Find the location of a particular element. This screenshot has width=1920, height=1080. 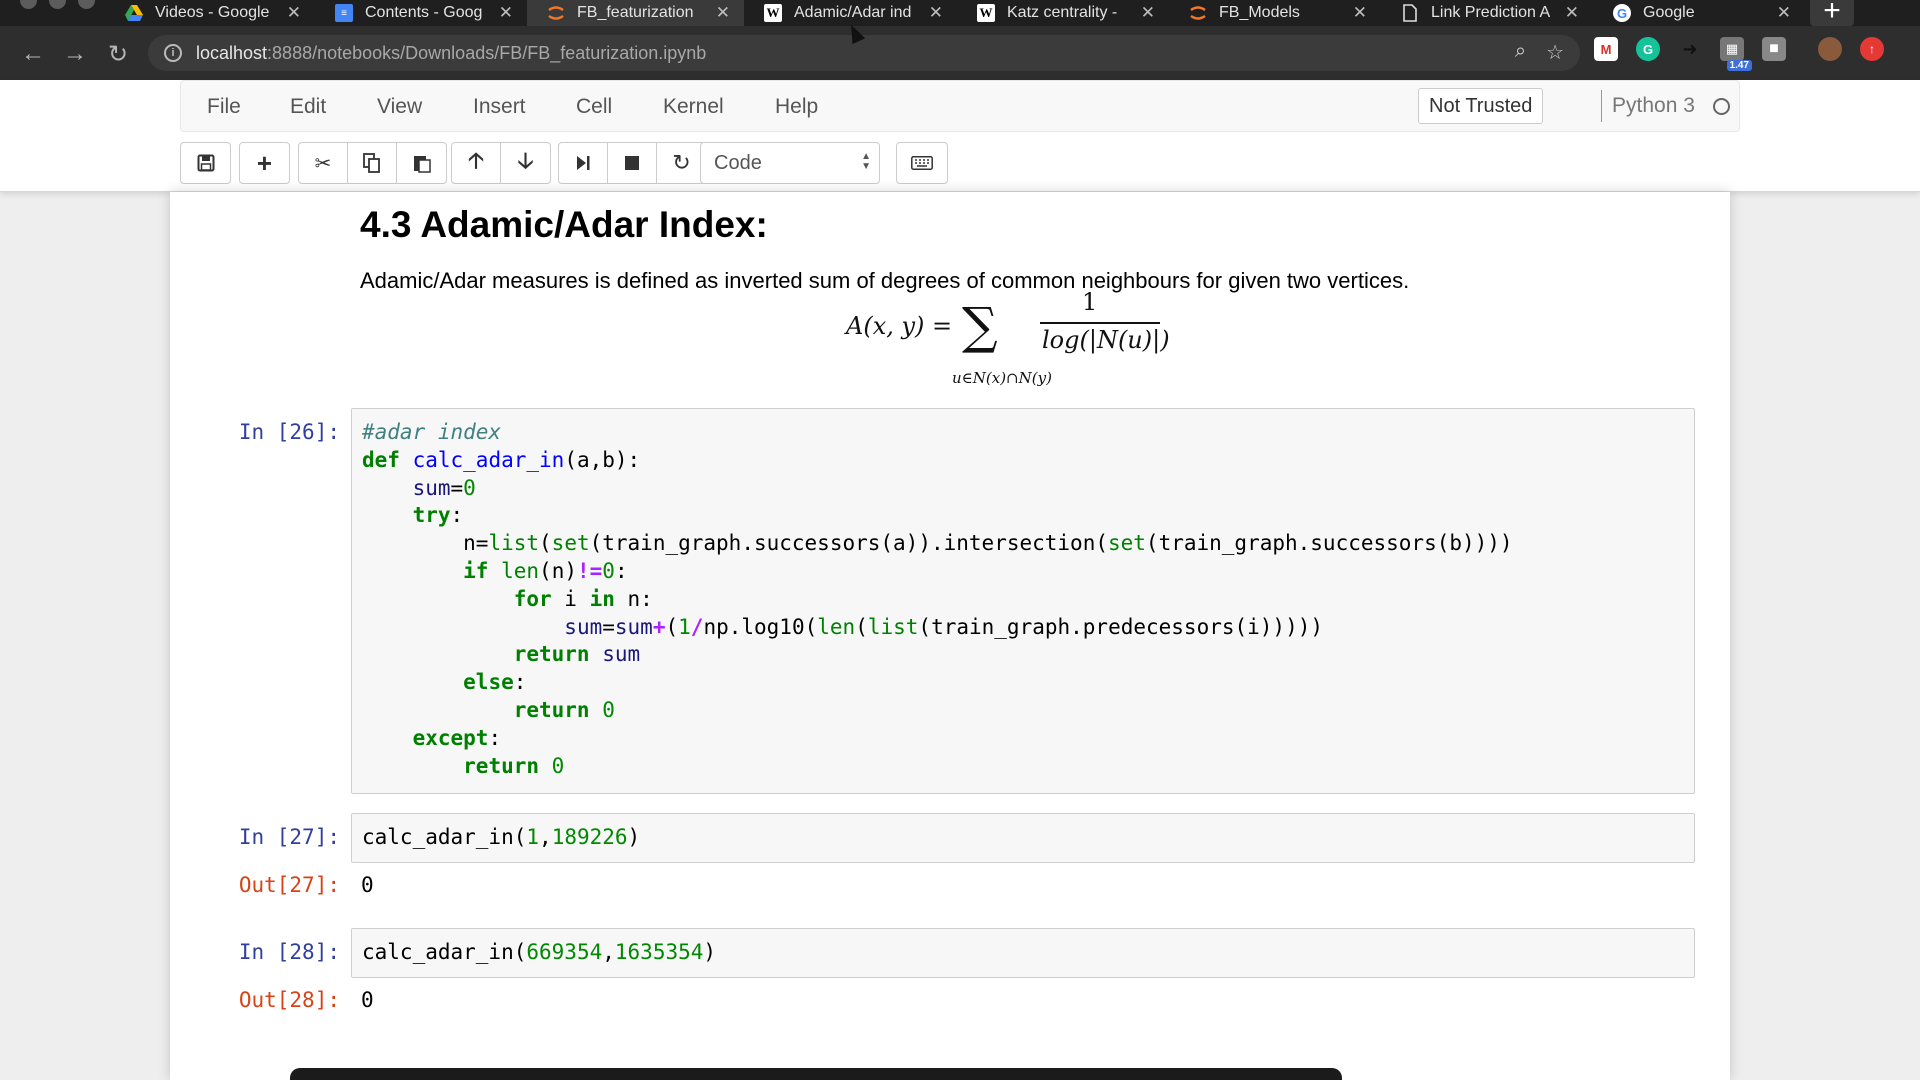

browser-tab-active: FB_featurization ✕ is located at coordinates (635, 13).